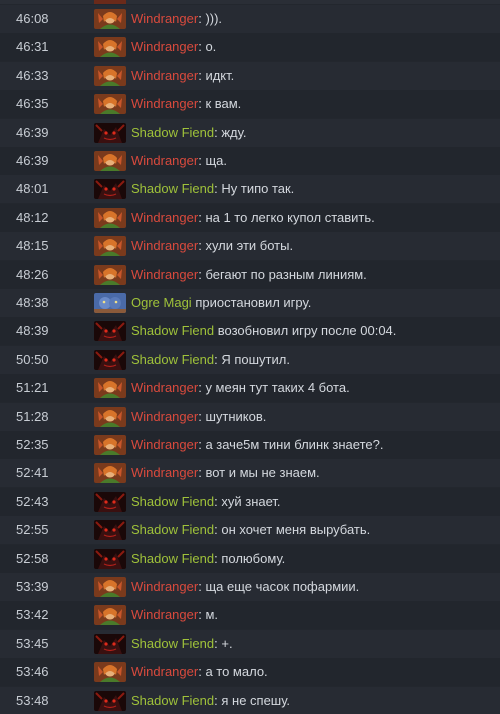  I want to click on message-text: хуй знает., so click(251, 501).